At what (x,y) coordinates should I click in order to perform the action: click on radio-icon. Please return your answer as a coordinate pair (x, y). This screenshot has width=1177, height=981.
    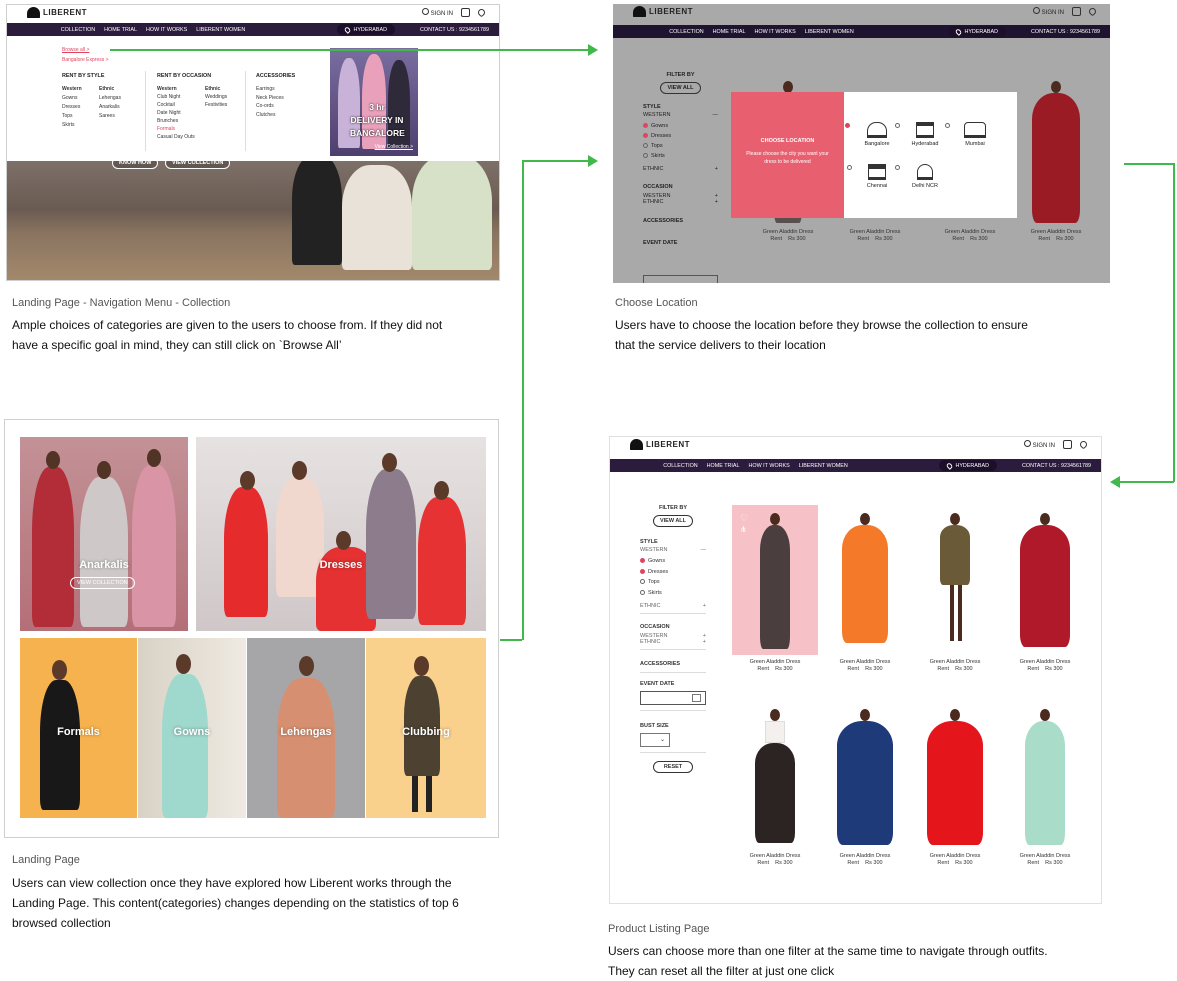
    Looking at the image, I should click on (645, 126).